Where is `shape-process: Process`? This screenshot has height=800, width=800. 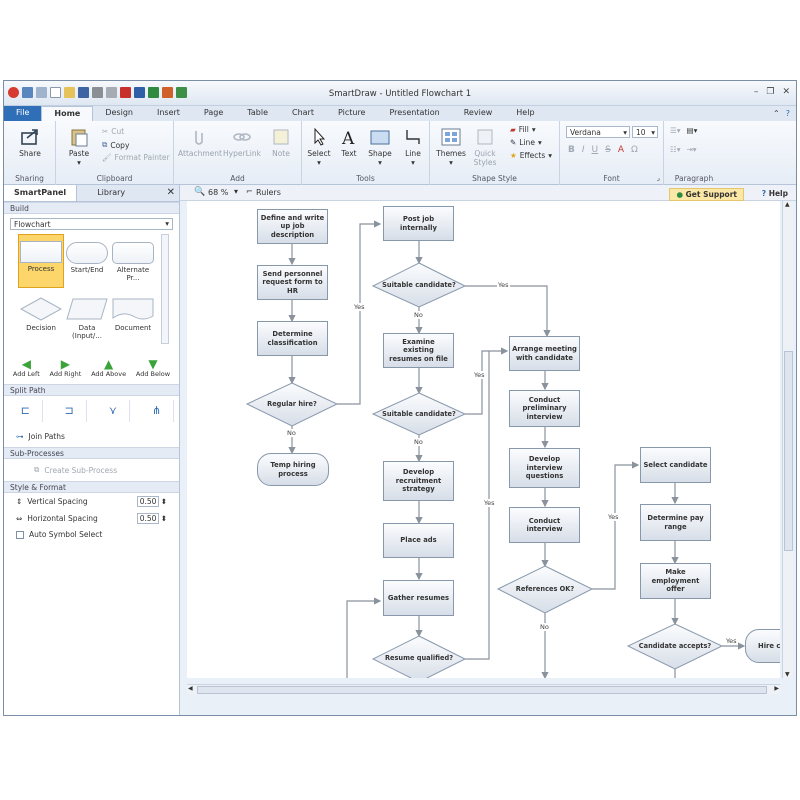 shape-process: Process is located at coordinates (41, 261).